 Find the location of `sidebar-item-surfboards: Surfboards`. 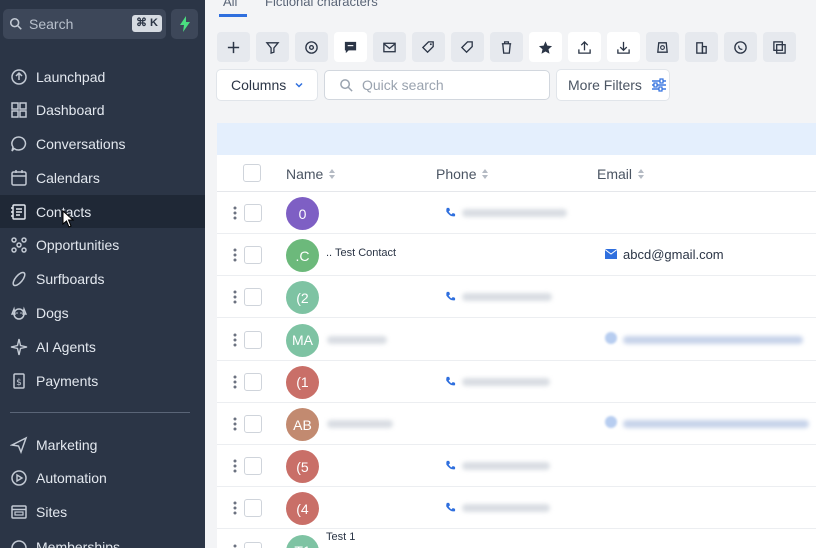

sidebar-item-surfboards: Surfboards is located at coordinates (102, 278).